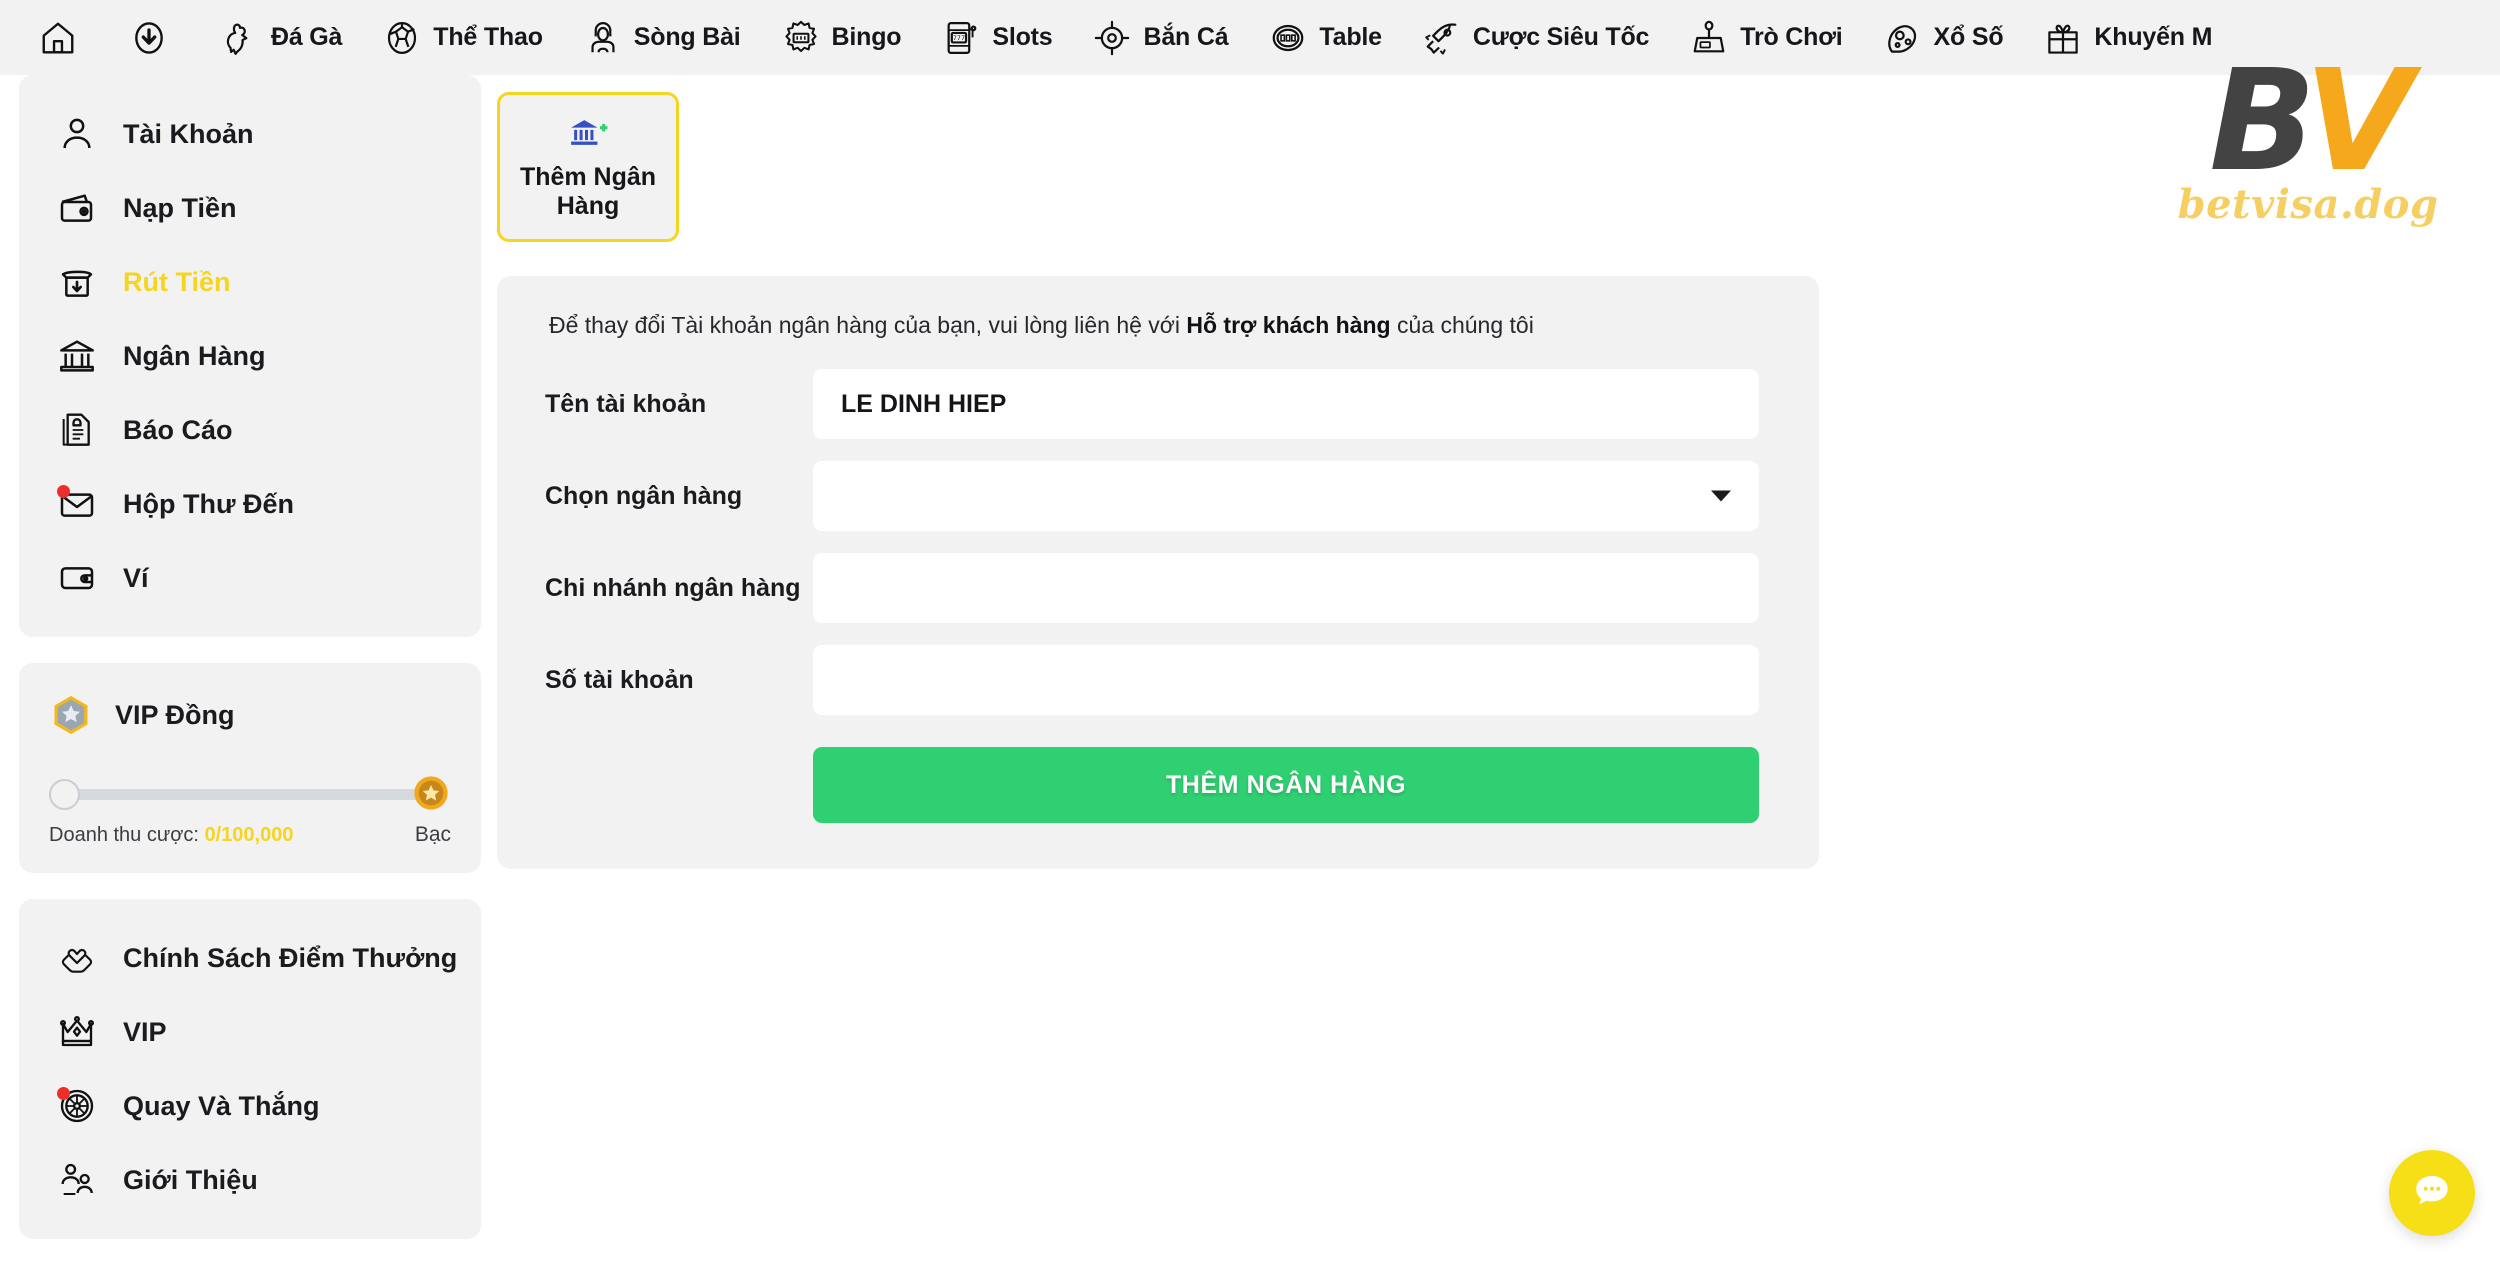 The width and height of the screenshot is (2500, 1265). I want to click on field-label: Chọn ngân hàng, so click(679, 496).